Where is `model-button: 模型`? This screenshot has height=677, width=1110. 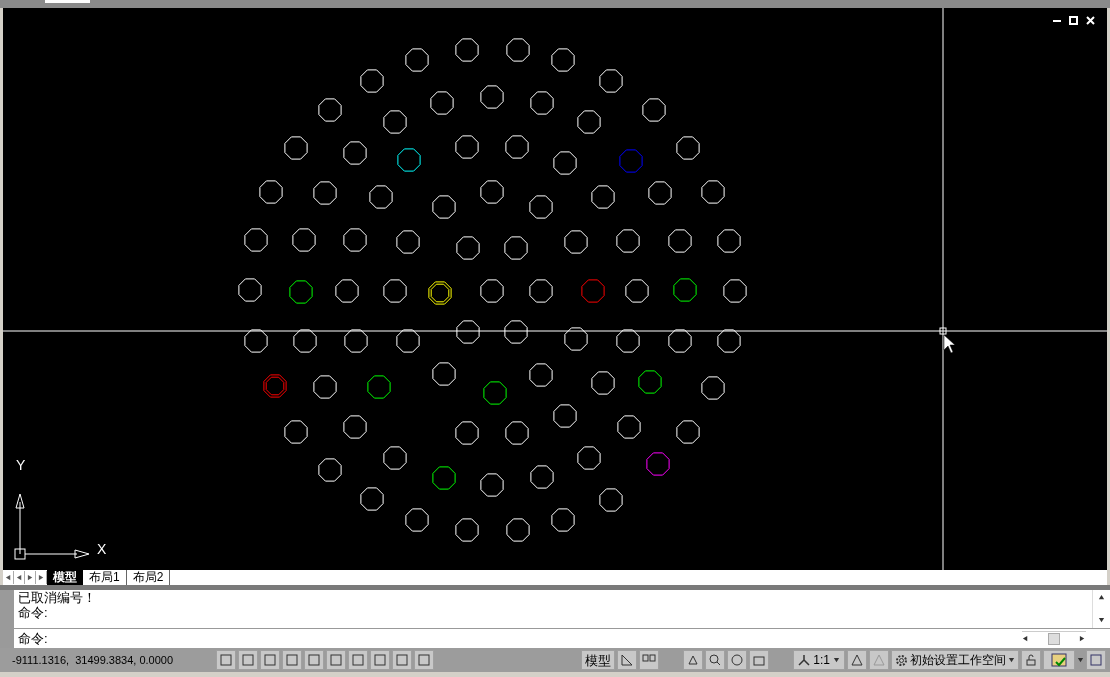 model-button: 模型 is located at coordinates (598, 660).